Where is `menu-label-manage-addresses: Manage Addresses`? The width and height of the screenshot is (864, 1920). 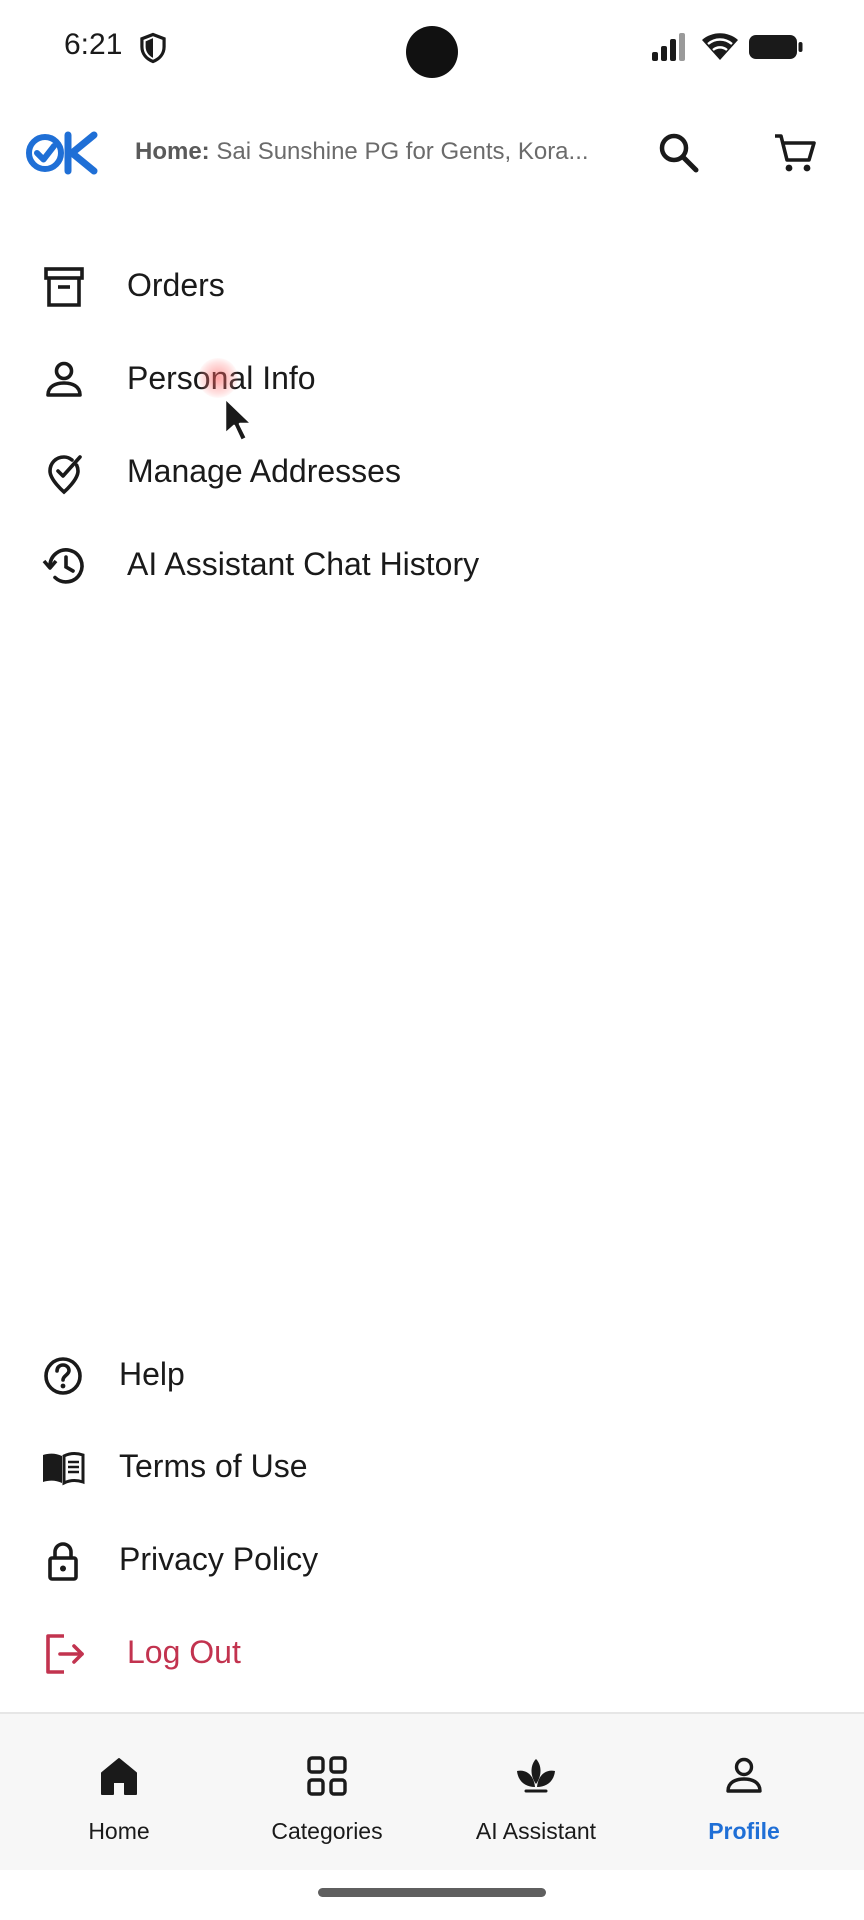 menu-label-manage-addresses: Manage Addresses is located at coordinates (264, 471).